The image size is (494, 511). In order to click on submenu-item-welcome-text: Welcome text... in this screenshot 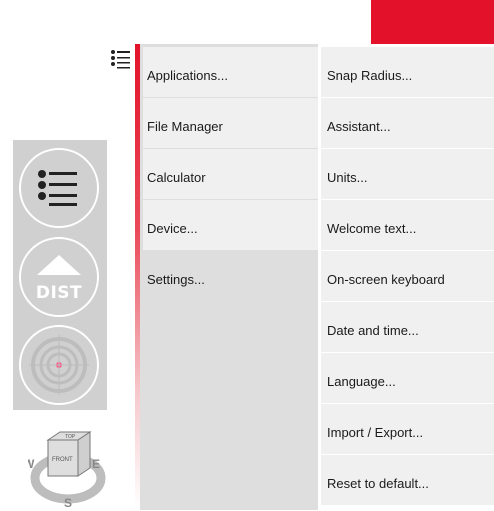, I will do `click(407, 225)`.